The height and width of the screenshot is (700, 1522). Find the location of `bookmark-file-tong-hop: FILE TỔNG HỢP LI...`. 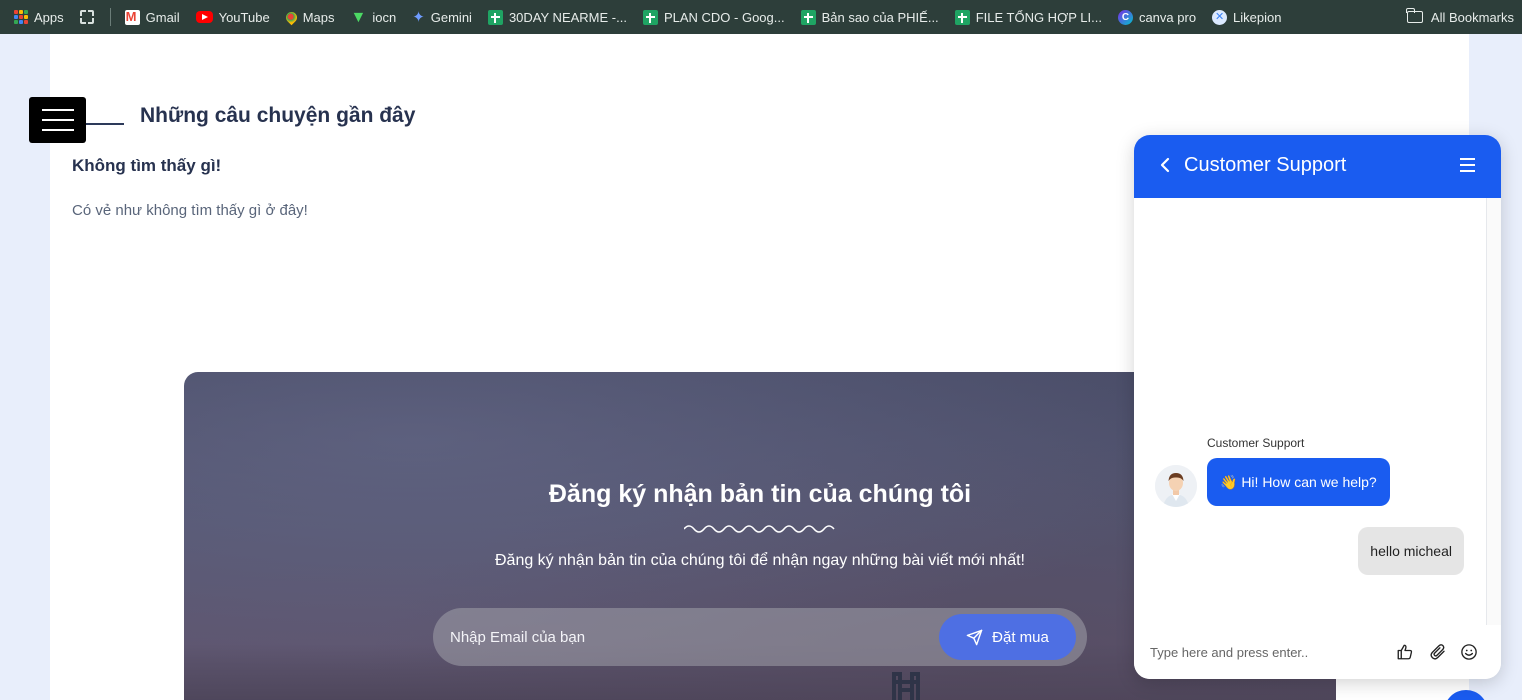

bookmark-file-tong-hop: FILE TỔNG HỢP LI... is located at coordinates (1028, 17).